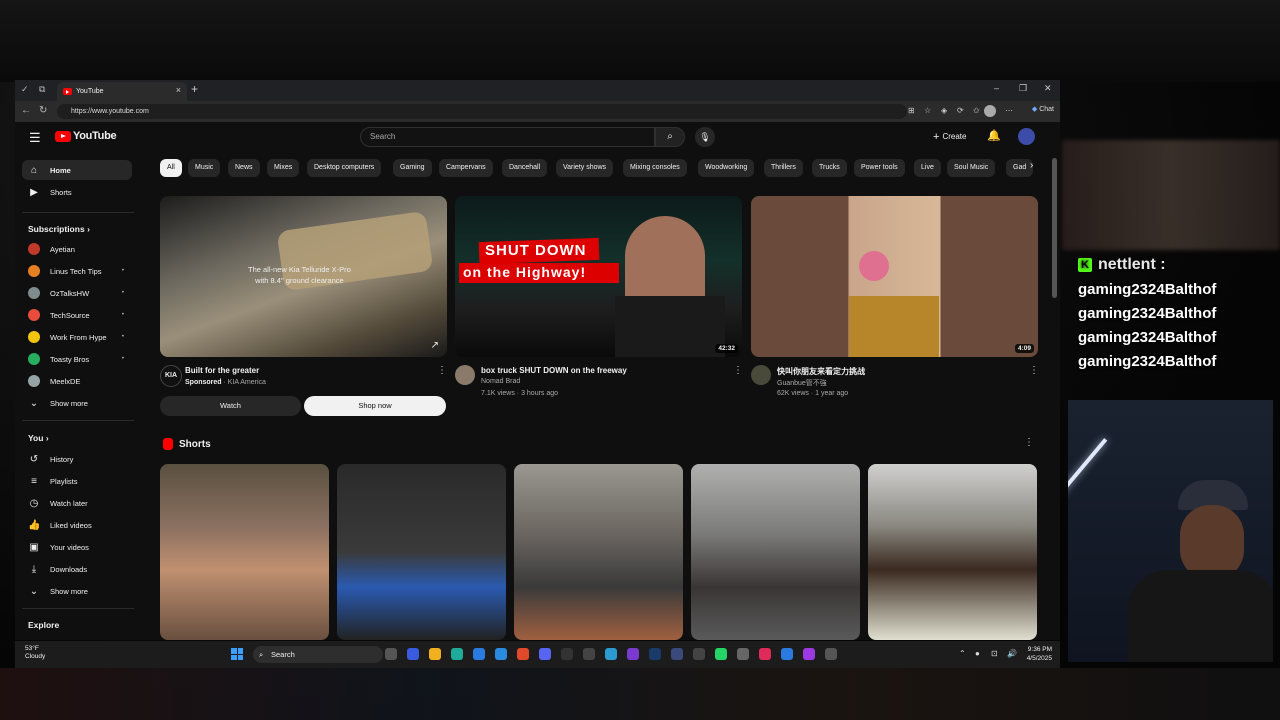 The height and width of the screenshot is (720, 1280). What do you see at coordinates (59, 229) in the screenshot?
I see `subscriptions-heading: Subscriptions ›` at bounding box center [59, 229].